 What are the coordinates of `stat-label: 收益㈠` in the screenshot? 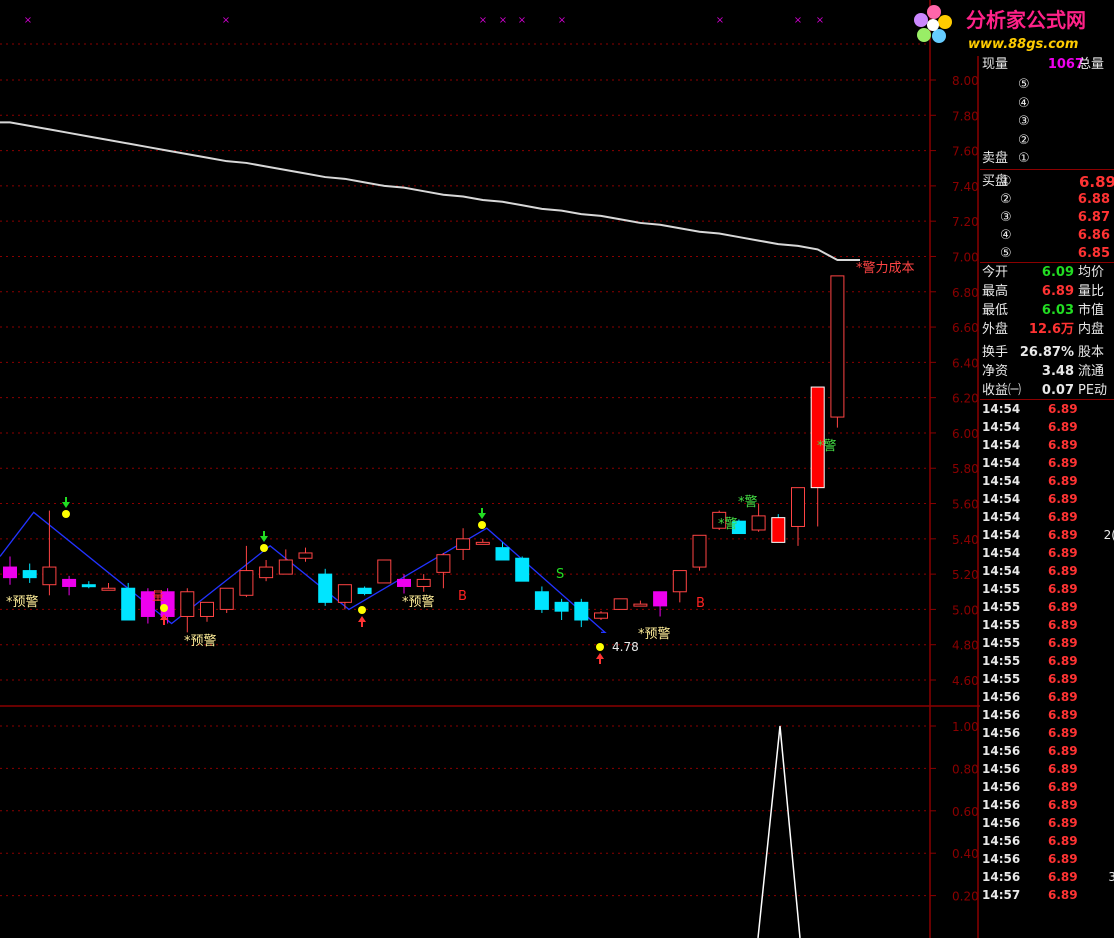 It's located at (1002, 390).